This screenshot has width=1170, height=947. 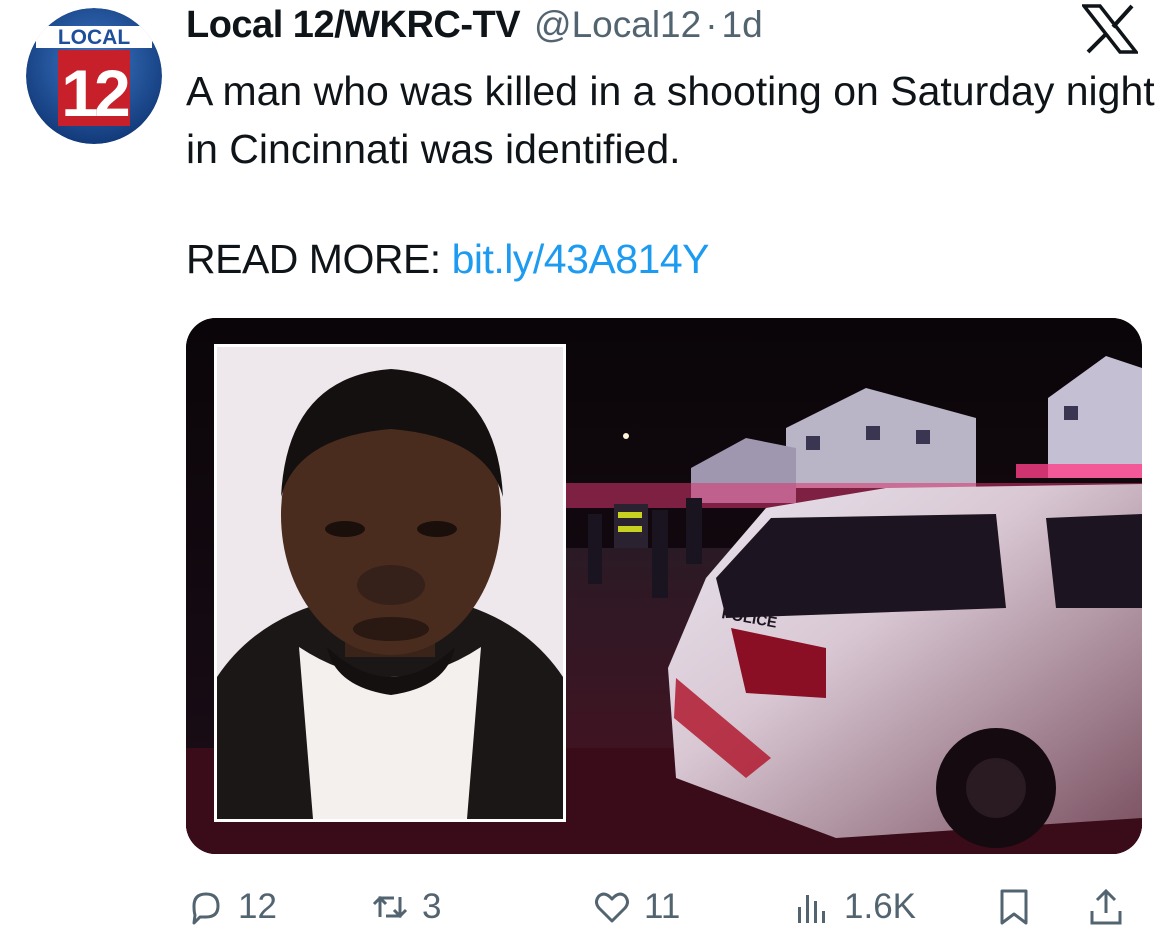 I want to click on share-button, so click(x=1106, y=907).